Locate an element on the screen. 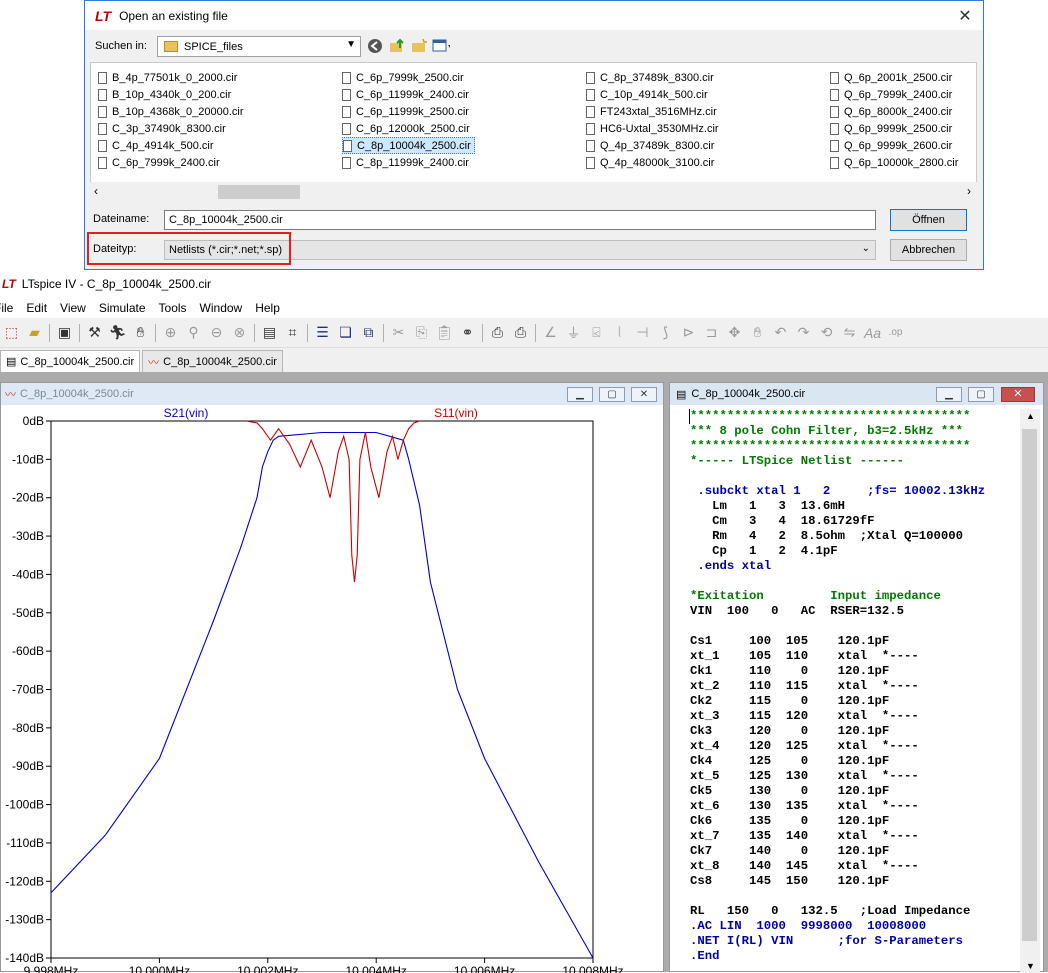  find-icon: ⚭ is located at coordinates (467, 332).